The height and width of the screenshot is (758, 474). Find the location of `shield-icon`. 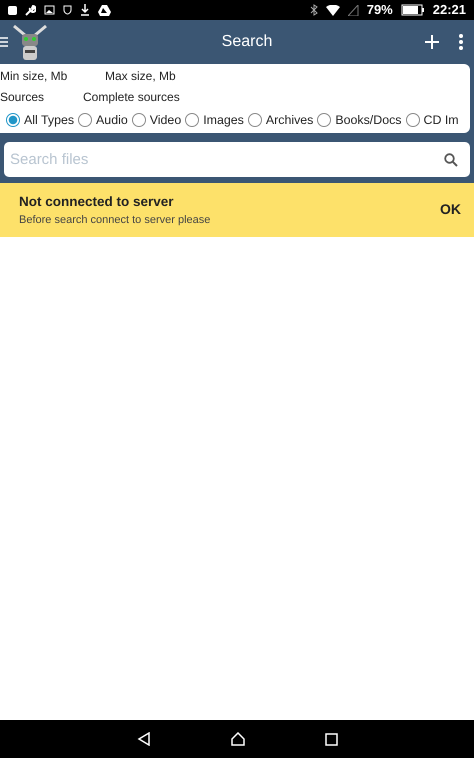

shield-icon is located at coordinates (67, 10).